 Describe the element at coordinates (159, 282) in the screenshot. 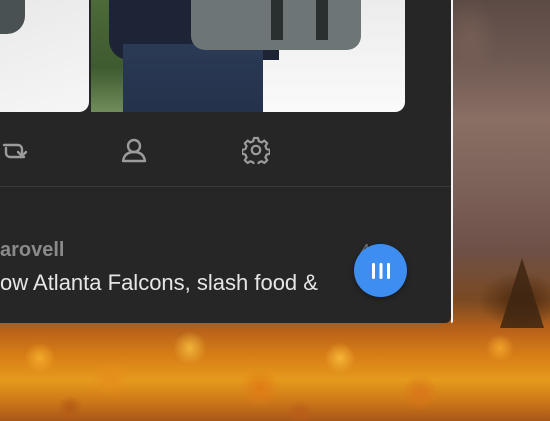

I see `tweet-body: ow Atlanta Falcons, slash food &` at that location.